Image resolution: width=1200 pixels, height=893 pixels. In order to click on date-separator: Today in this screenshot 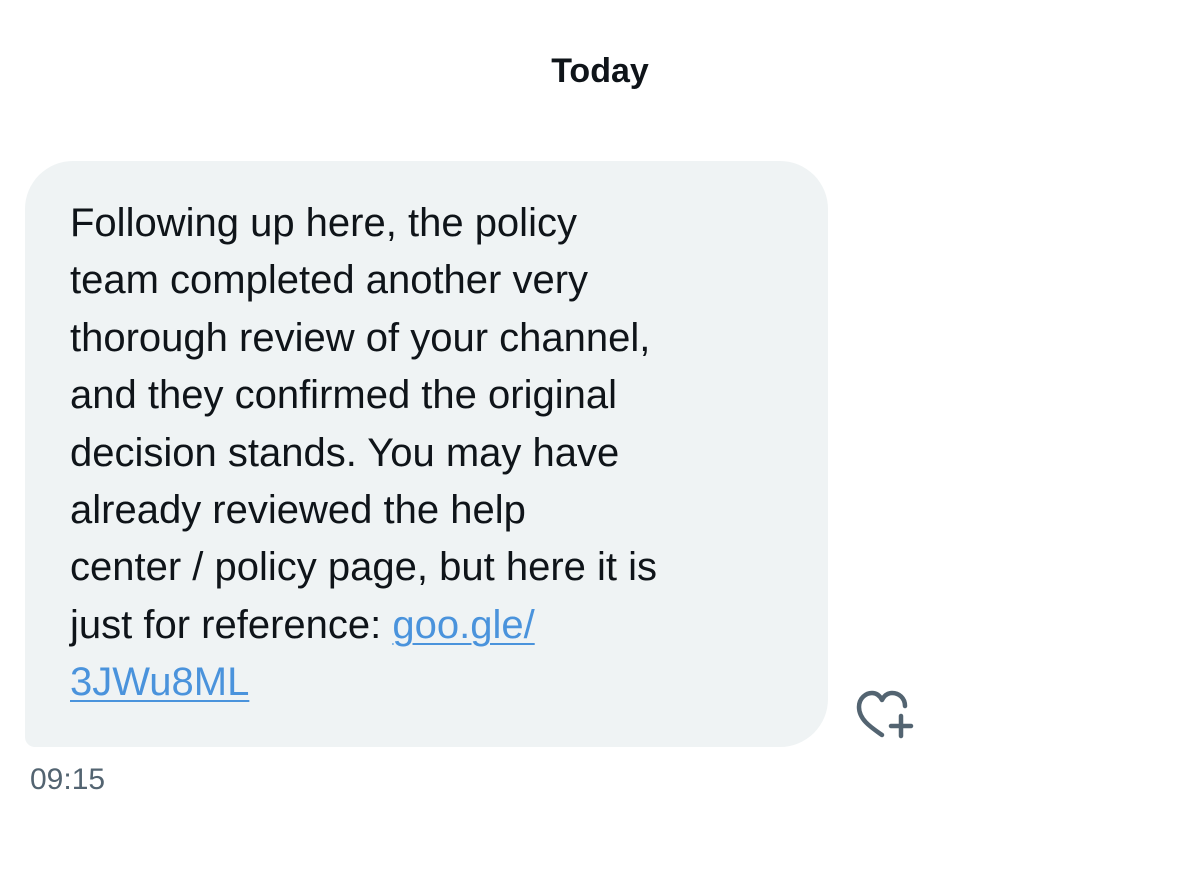, I will do `click(600, 71)`.